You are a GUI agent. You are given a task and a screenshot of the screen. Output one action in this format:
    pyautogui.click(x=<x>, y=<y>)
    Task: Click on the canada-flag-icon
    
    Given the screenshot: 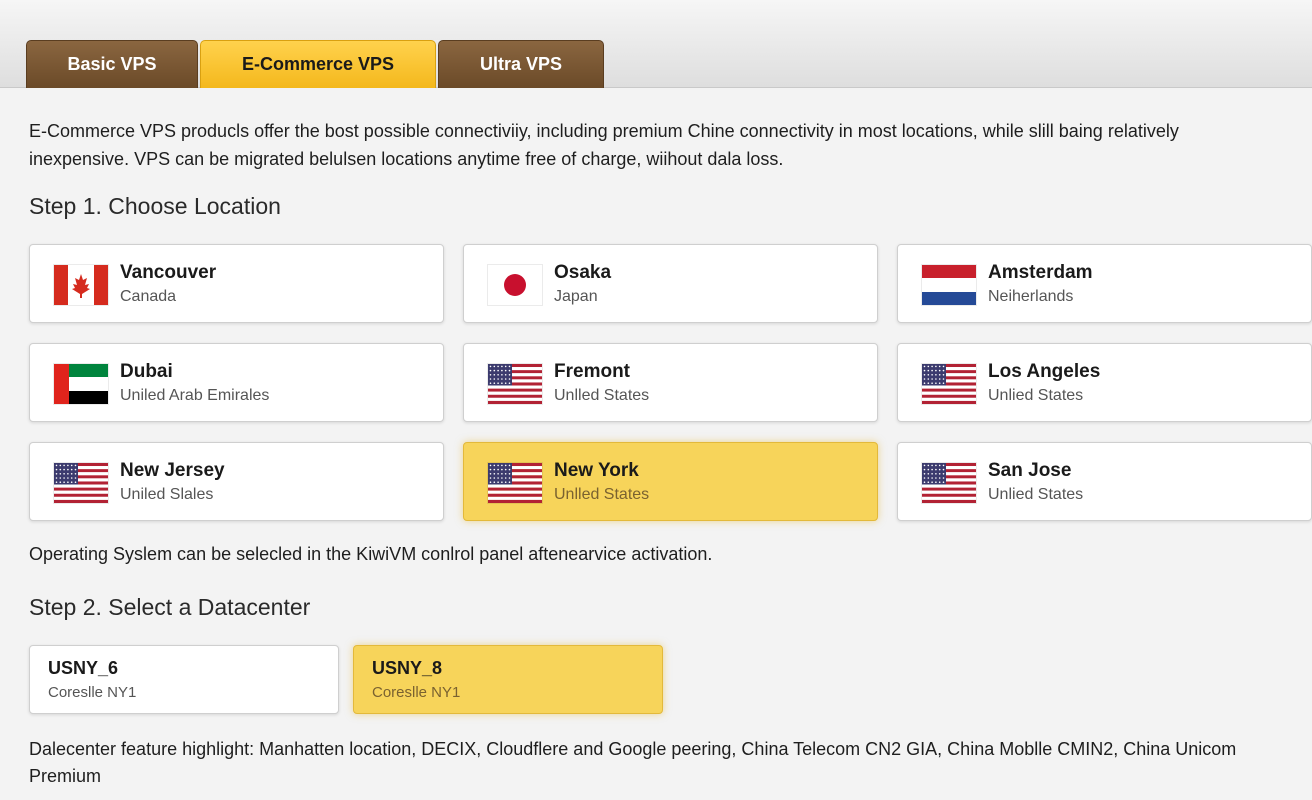 What is the action you would take?
    pyautogui.click(x=81, y=285)
    